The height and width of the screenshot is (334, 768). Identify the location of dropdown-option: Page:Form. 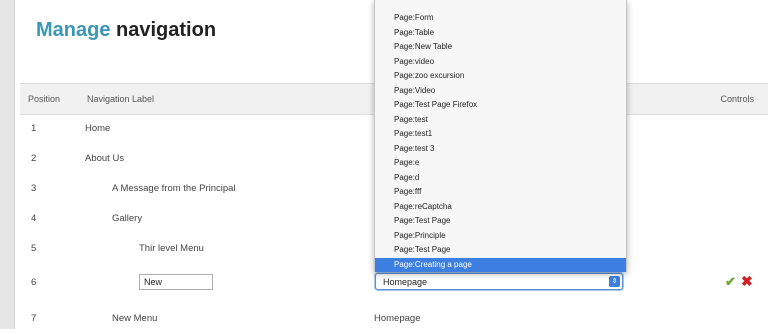
(500, 18).